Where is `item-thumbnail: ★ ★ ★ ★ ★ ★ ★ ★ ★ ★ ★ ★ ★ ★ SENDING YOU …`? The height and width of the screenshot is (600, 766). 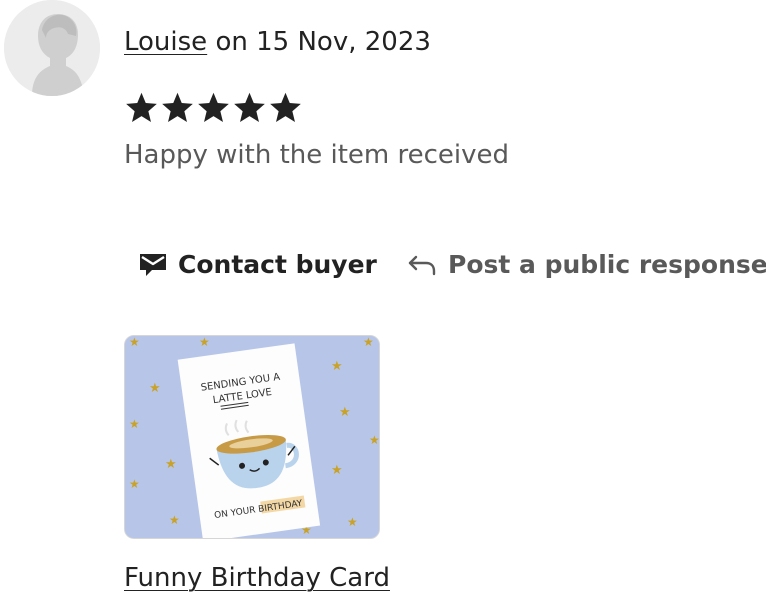 item-thumbnail: ★ ★ ★ ★ ★ ★ ★ ★ ★ ★ ★ ★ ★ ★ SENDING YOU … is located at coordinates (252, 437).